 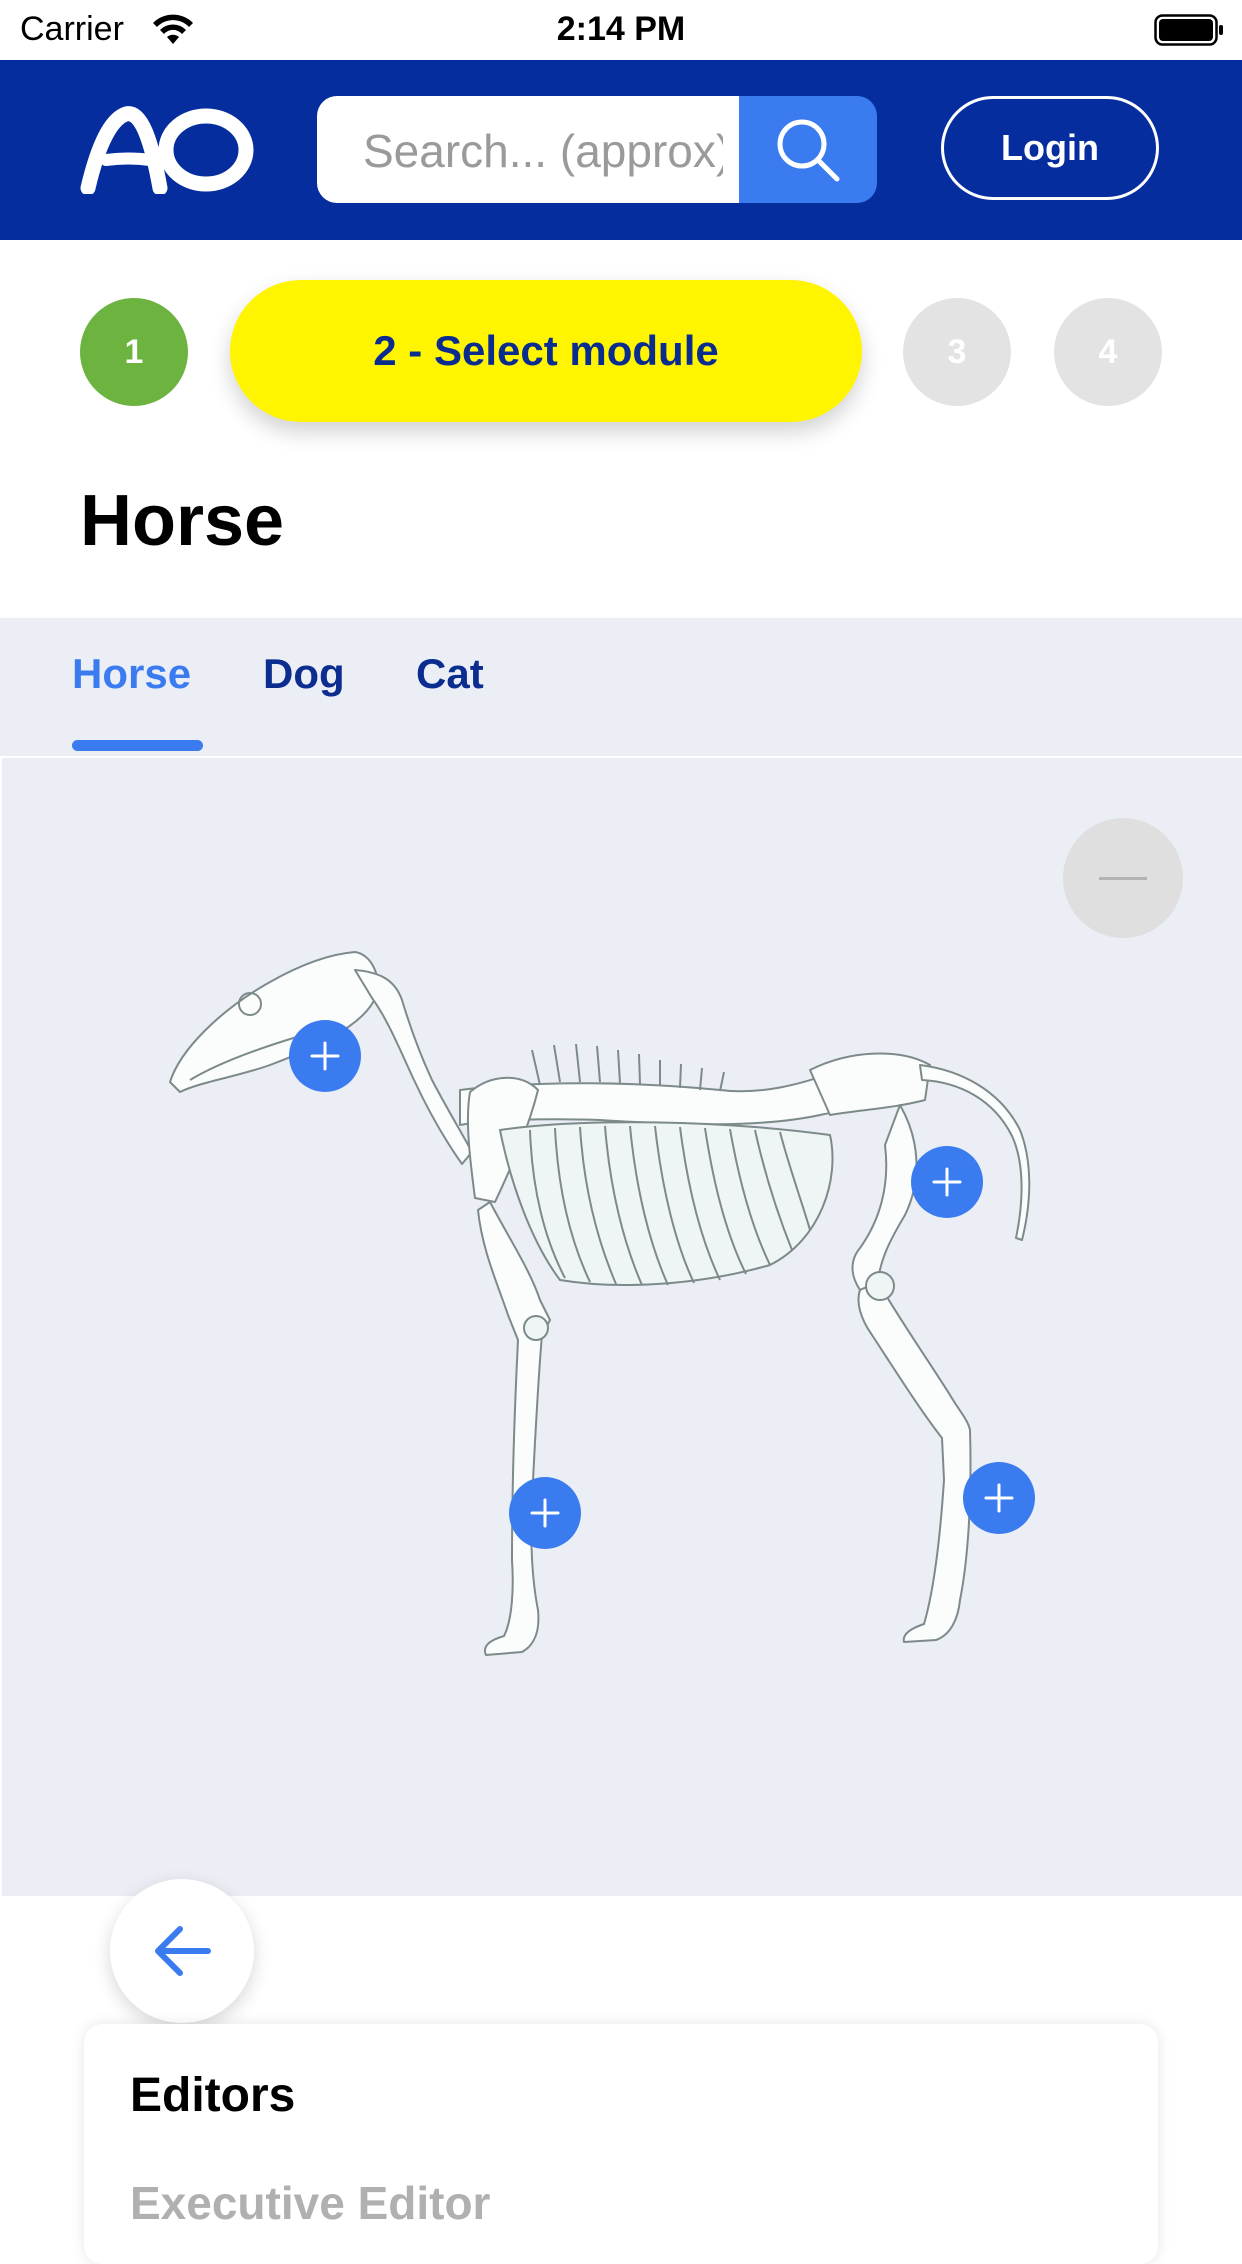 What do you see at coordinates (450, 674) in the screenshot?
I see `tab-cat: Cat` at bounding box center [450, 674].